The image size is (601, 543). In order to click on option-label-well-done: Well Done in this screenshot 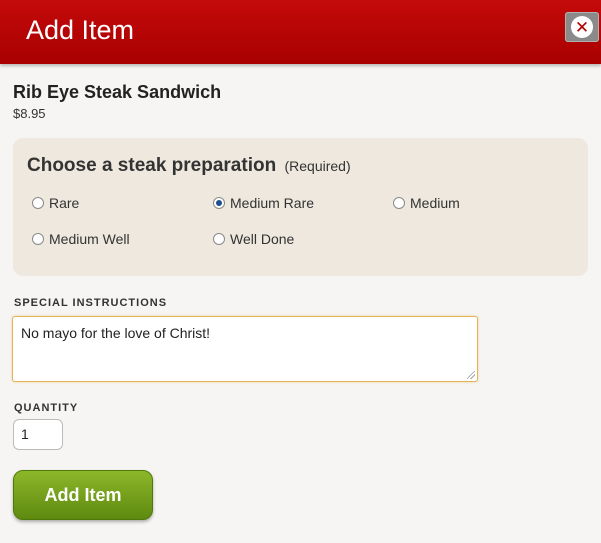, I will do `click(262, 239)`.